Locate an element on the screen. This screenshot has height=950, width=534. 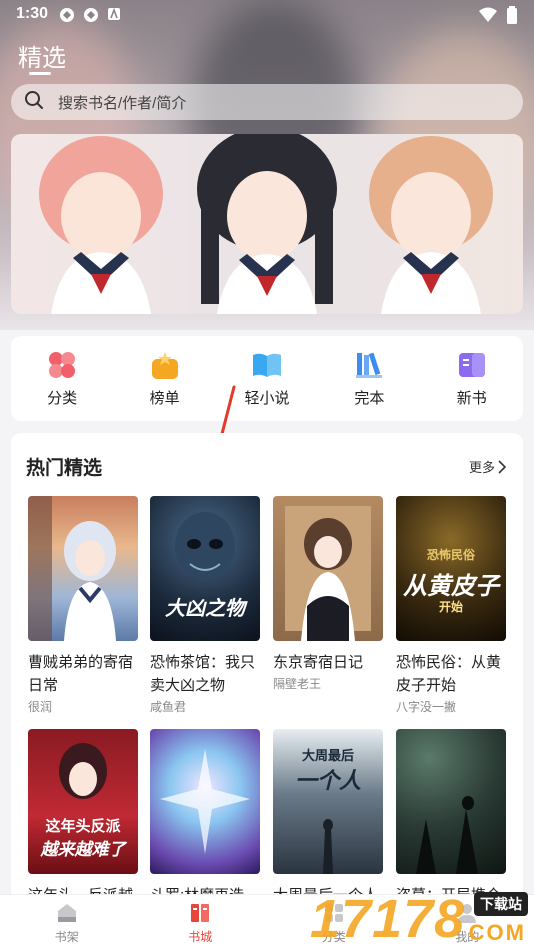
quick-nav-label: 轻小说 is located at coordinates (267, 398).